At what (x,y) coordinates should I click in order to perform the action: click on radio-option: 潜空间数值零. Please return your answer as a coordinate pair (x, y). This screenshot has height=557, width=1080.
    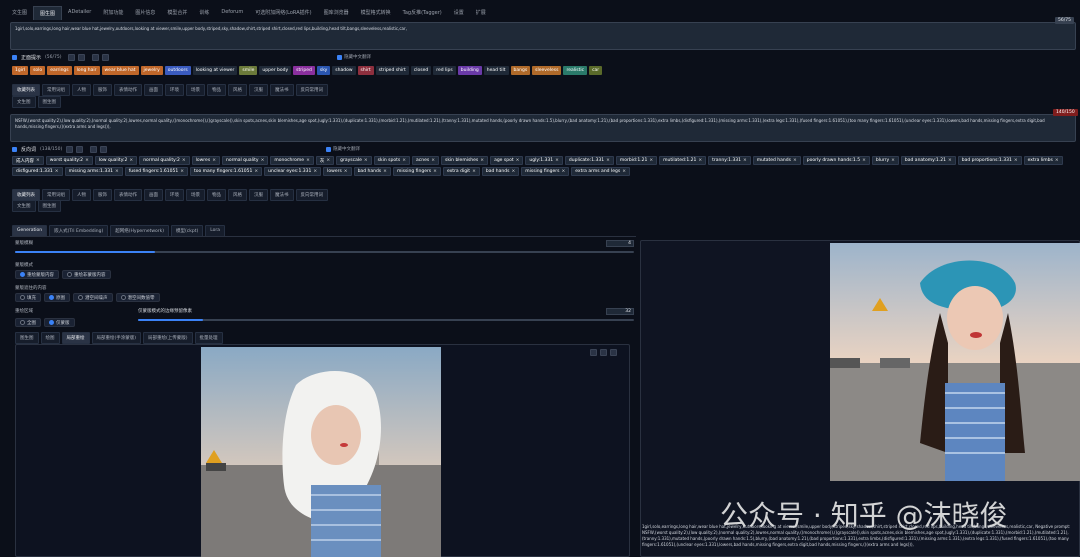
    Looking at the image, I should click on (137, 297).